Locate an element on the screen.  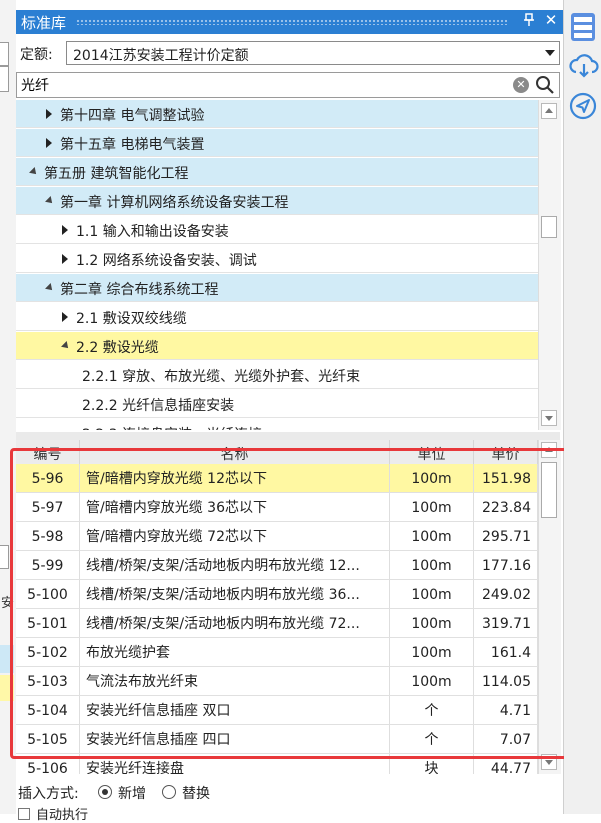
column-header-price: 单价 is located at coordinates (506, 452).